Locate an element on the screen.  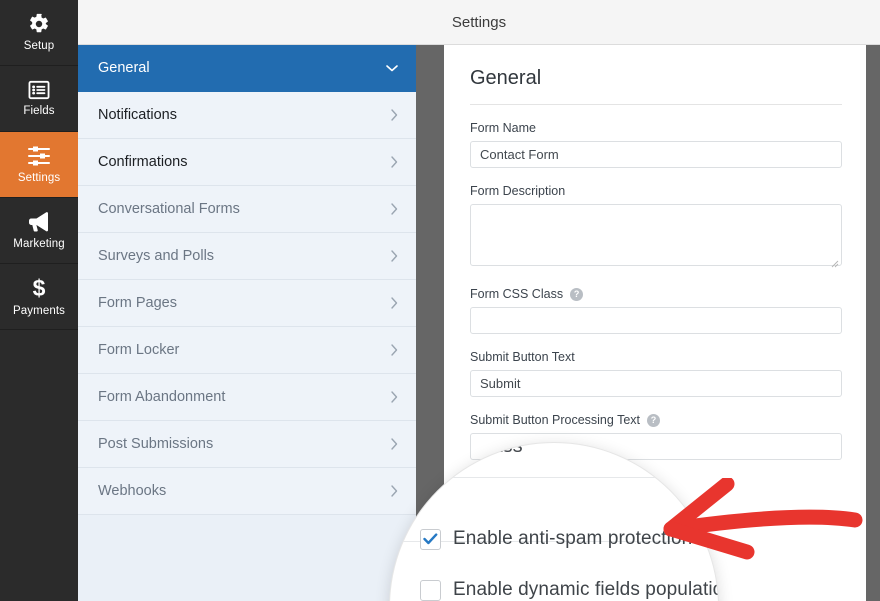
builder-header: Settings is located at coordinates (479, 22).